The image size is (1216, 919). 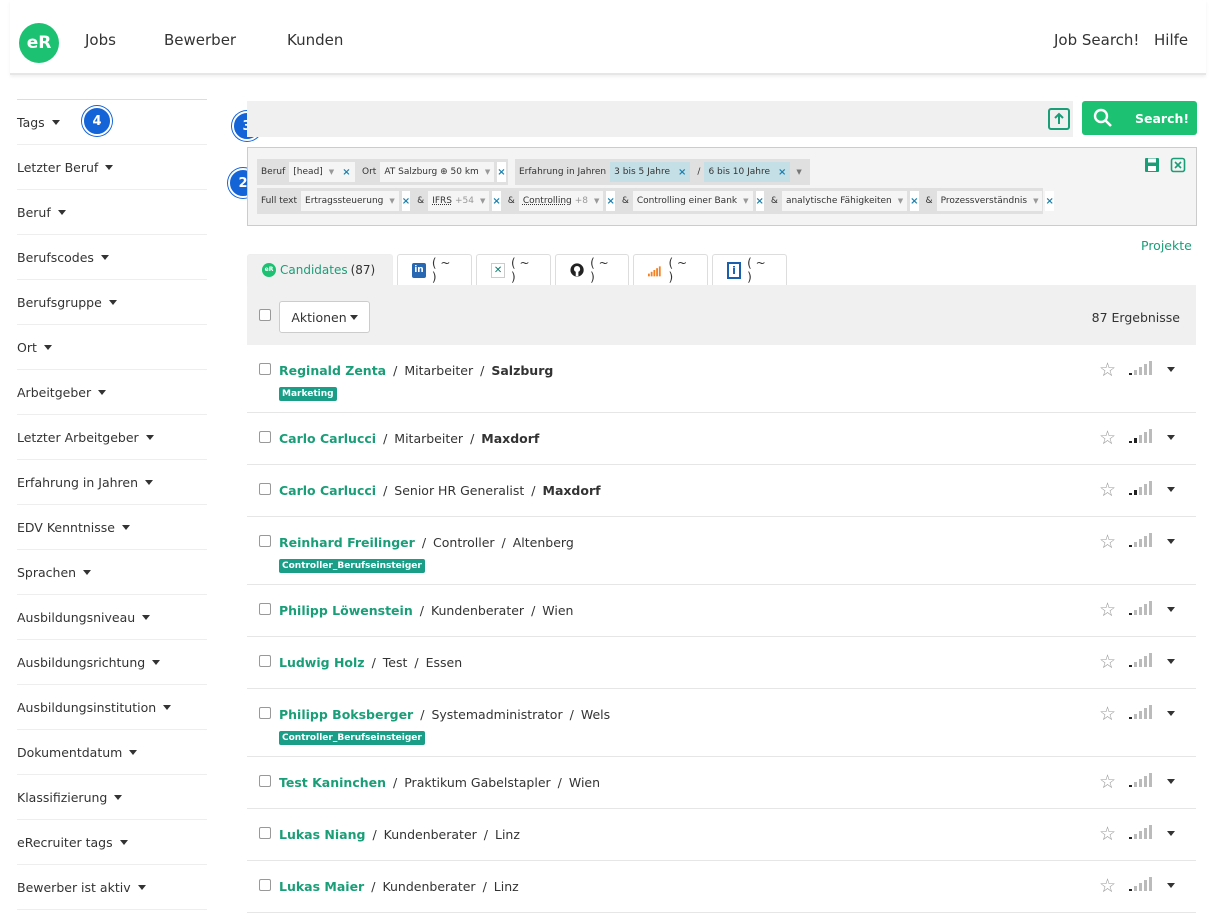 I want to click on candidate-name-link: Ludwig Holz, so click(x=322, y=662).